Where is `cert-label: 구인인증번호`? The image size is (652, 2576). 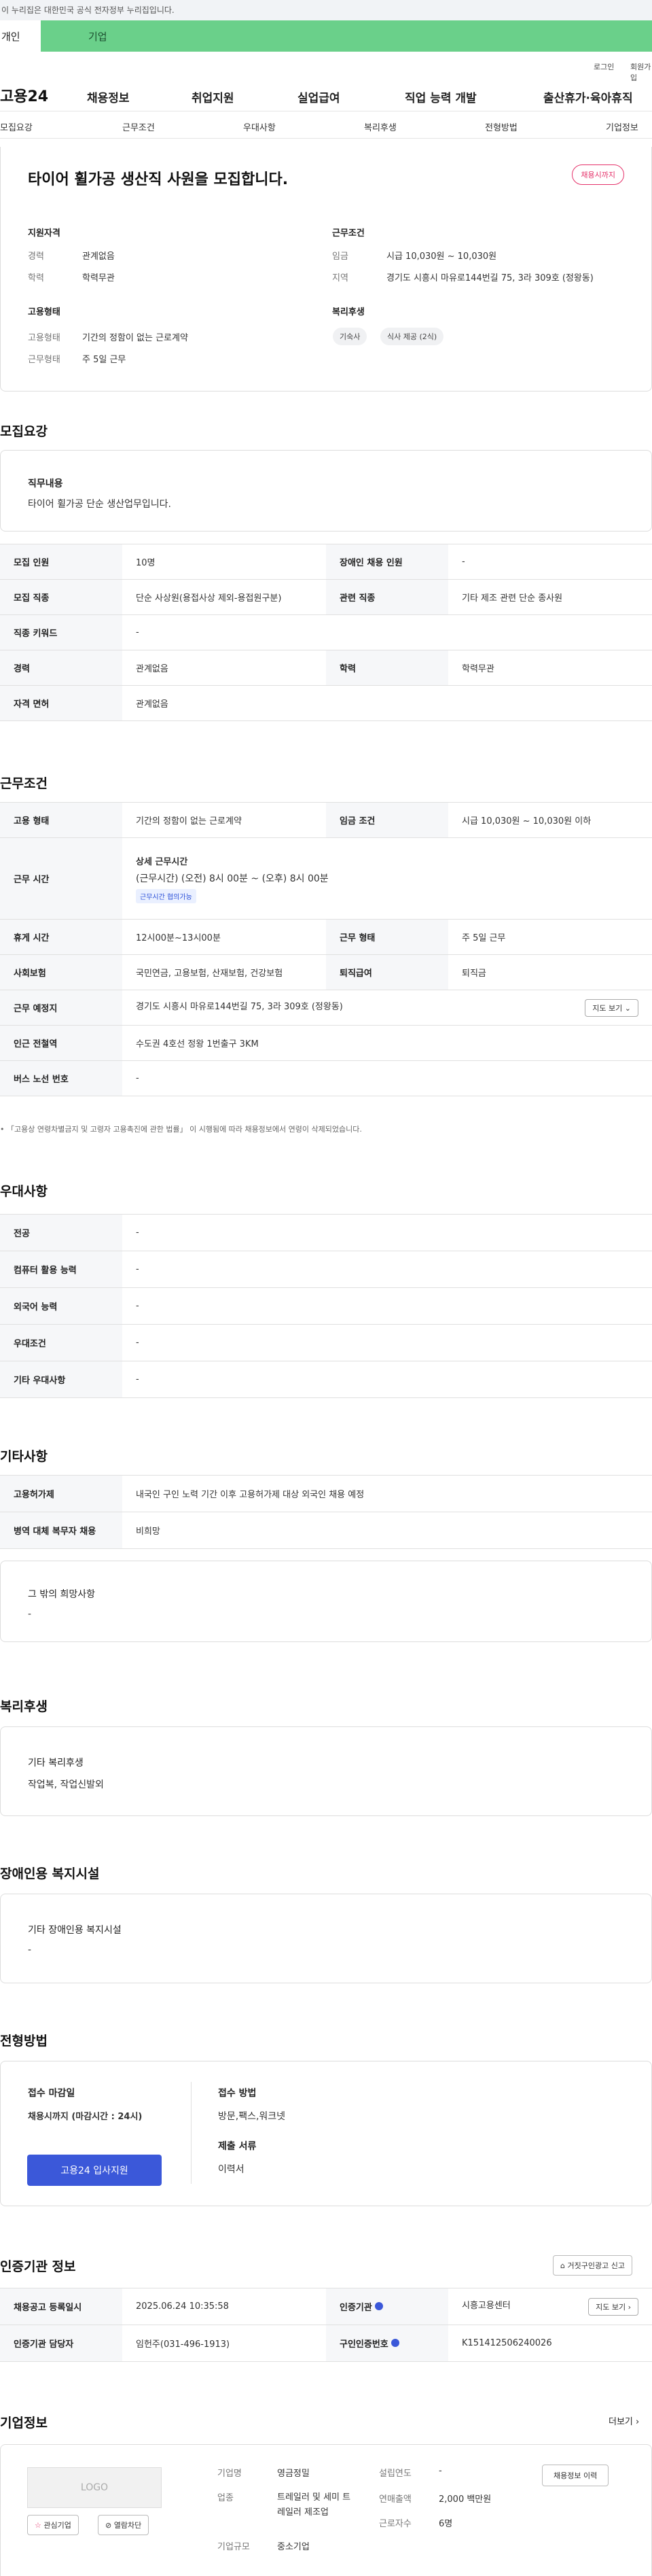
cert-label: 구인인증번호 is located at coordinates (364, 2344).